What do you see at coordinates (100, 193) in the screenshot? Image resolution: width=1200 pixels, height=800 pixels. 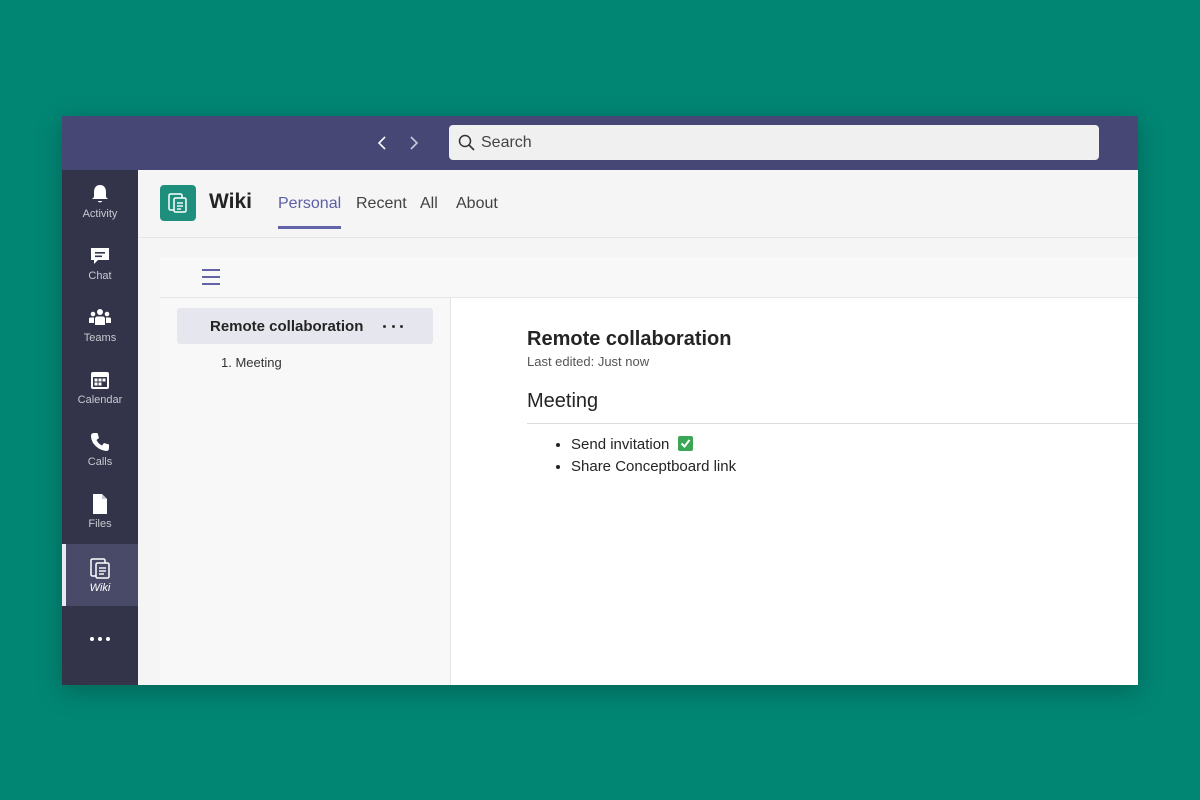 I see `bell-icon` at bounding box center [100, 193].